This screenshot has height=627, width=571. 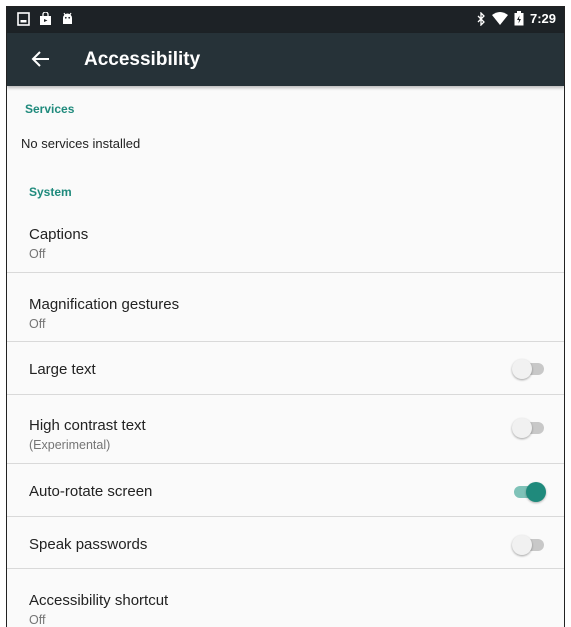 I want to click on android-icon, so click(x=67, y=18).